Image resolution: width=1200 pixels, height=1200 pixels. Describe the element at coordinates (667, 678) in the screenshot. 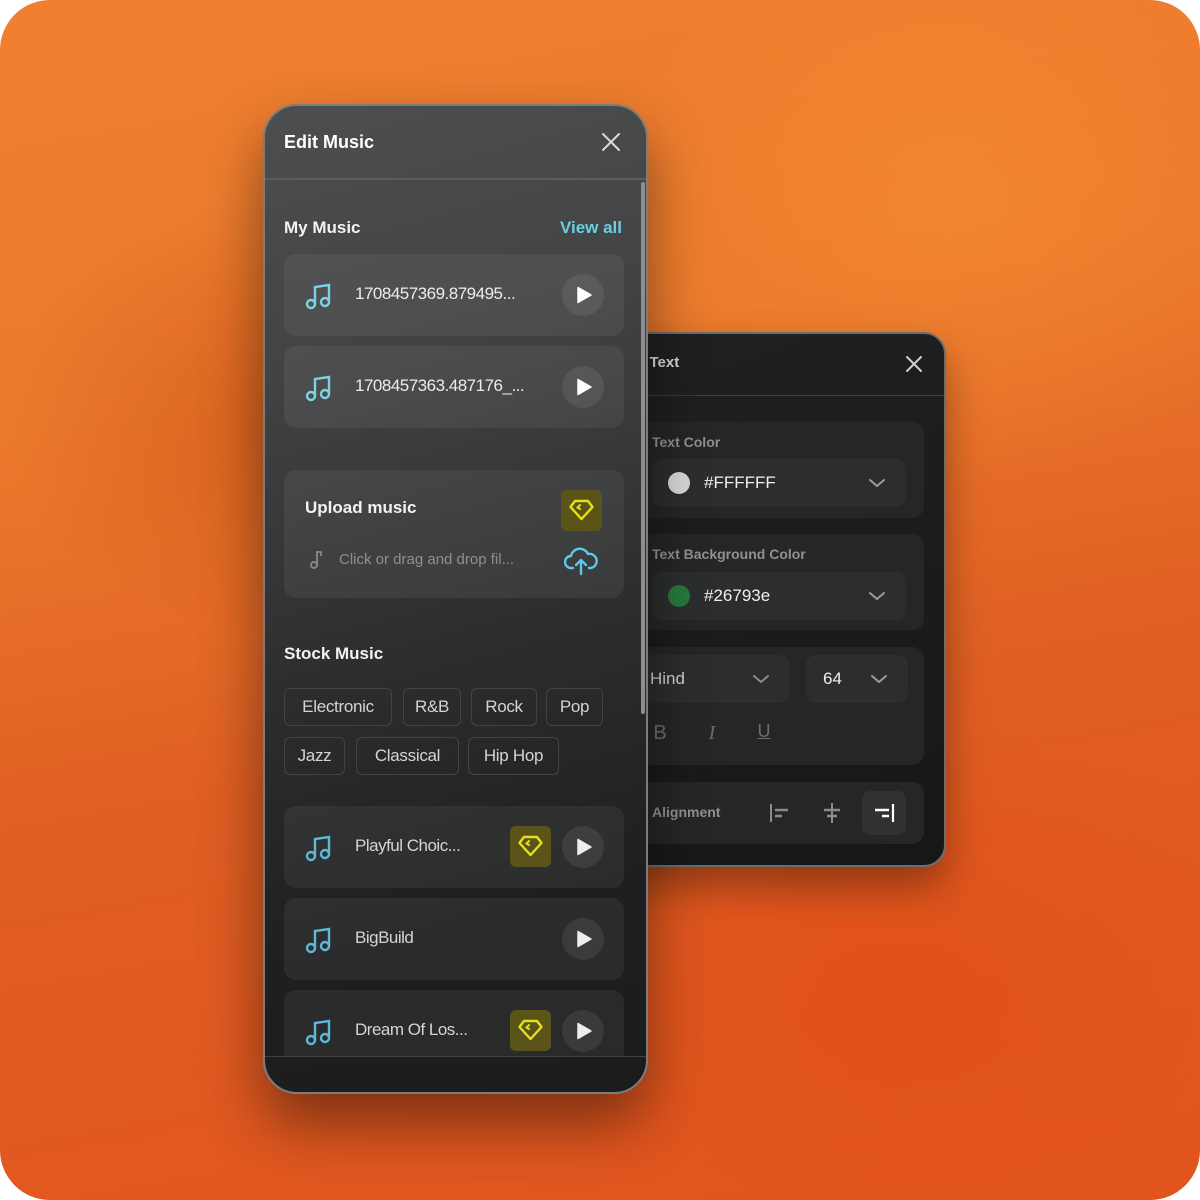

I see `font-family-value: Hind` at that location.